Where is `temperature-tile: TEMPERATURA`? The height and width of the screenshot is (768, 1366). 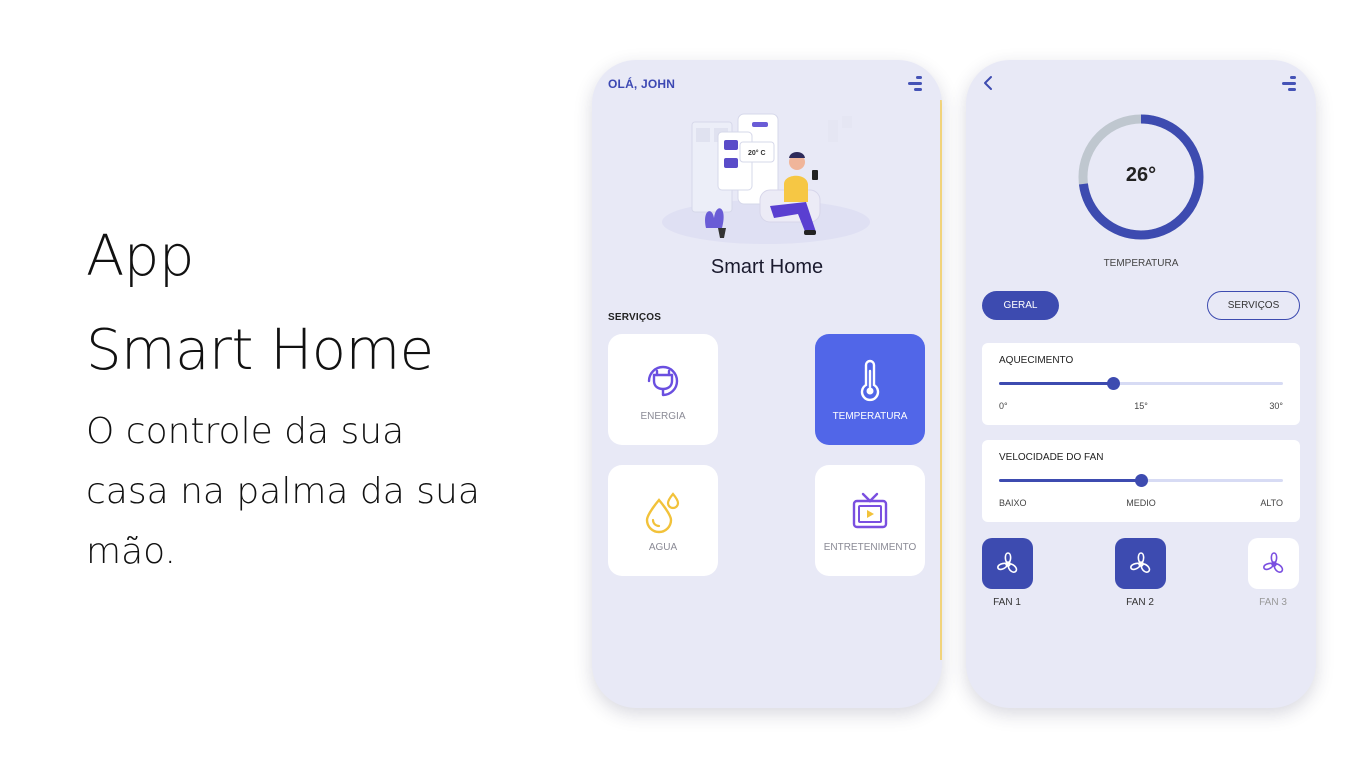
temperature-tile: TEMPERATURA is located at coordinates (870, 389).